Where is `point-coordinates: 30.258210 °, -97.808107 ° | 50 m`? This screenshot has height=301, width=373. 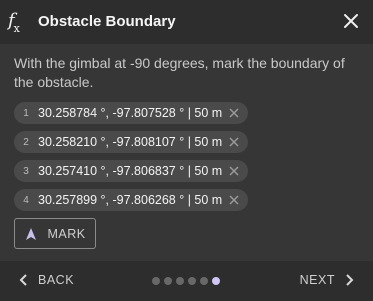 point-coordinates: 30.258210 °, -97.808107 ° | 50 m is located at coordinates (130, 142).